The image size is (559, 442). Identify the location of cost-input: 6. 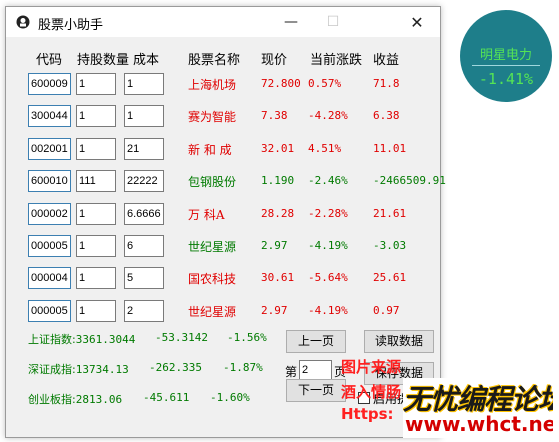
(144, 246).